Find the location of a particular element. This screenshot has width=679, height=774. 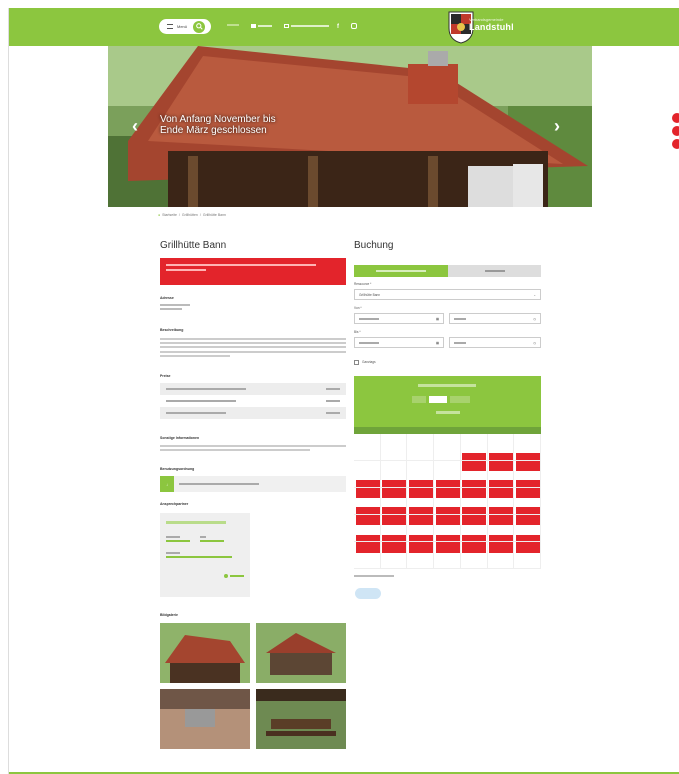

submit-button is located at coordinates (368, 593).